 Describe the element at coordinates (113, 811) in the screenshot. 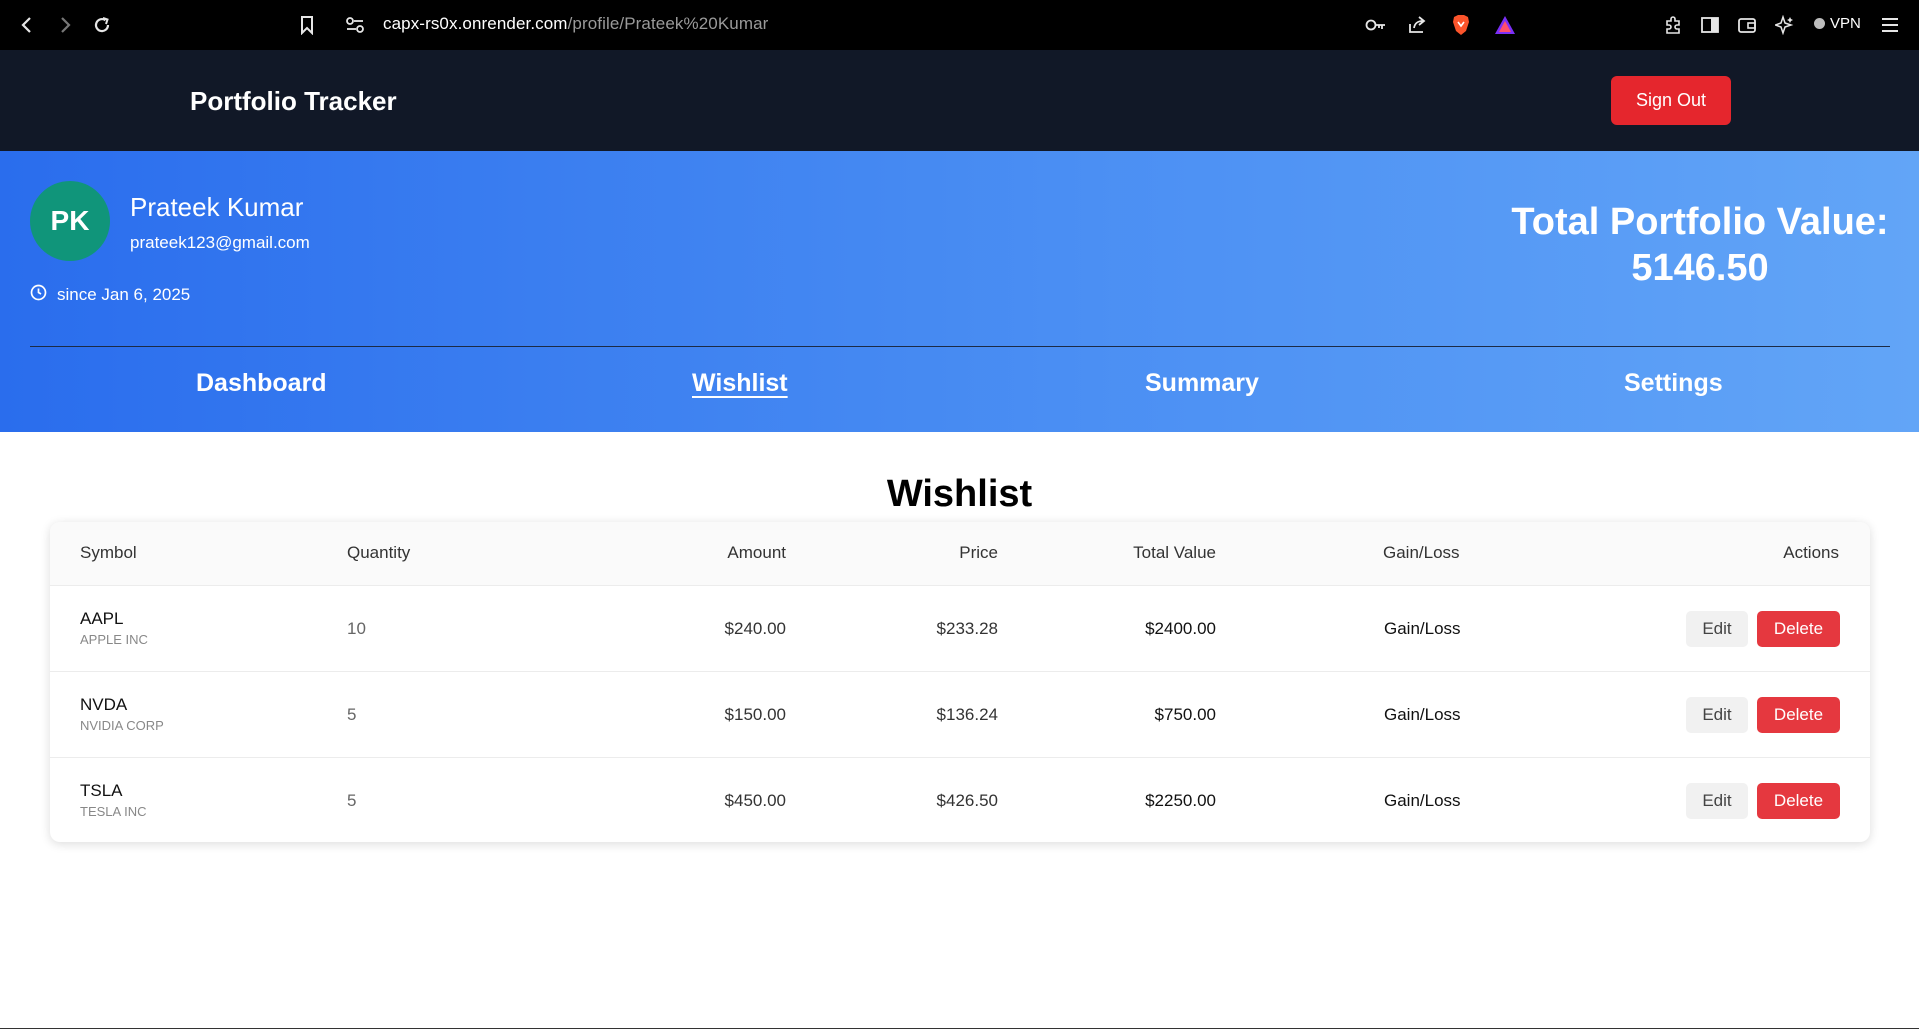

I see `company-name: TESLA INC` at that location.